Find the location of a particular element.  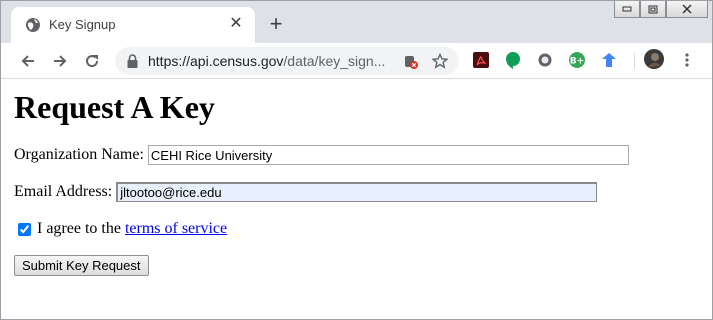

window-close-button is located at coordinates (687, 9).